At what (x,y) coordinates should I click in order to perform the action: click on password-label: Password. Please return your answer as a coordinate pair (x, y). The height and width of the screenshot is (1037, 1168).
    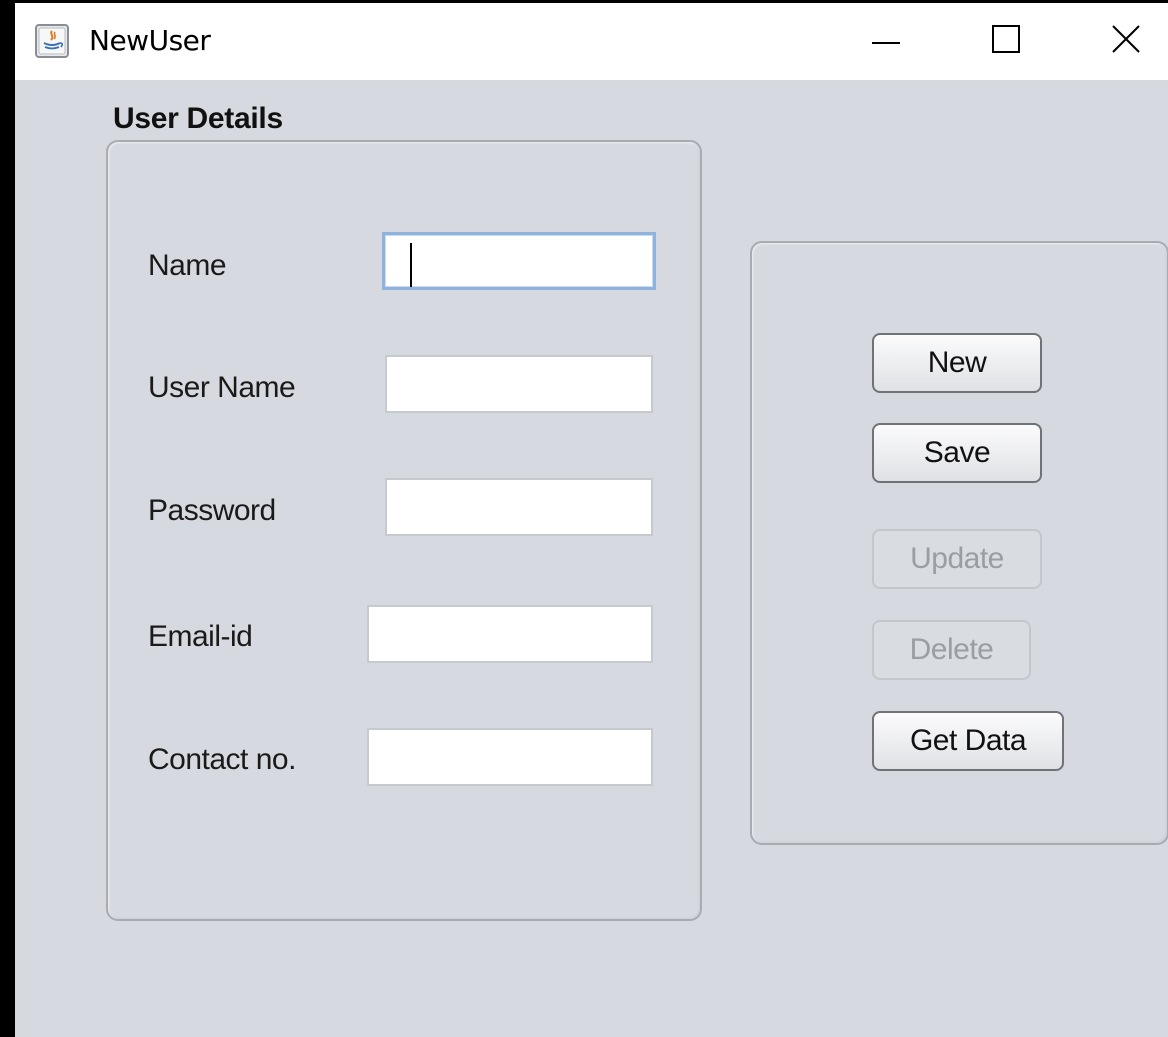
    Looking at the image, I should click on (212, 510).